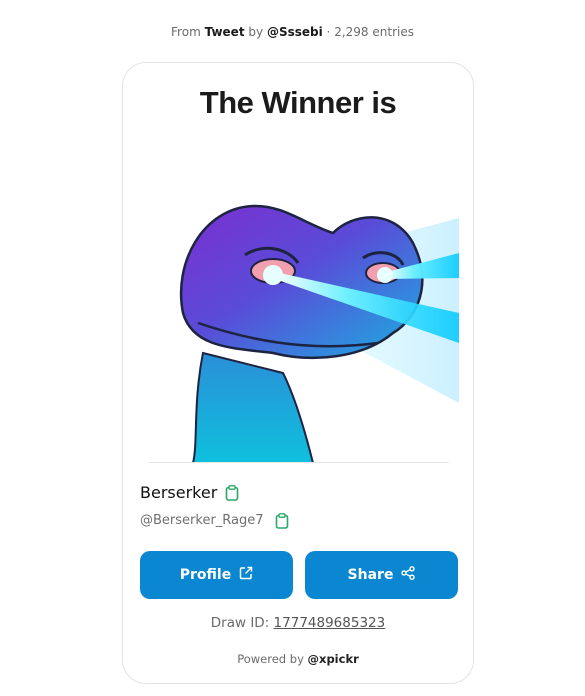 This screenshot has height=696, width=585. Describe the element at coordinates (246, 575) in the screenshot. I see `external-link-icon` at that location.